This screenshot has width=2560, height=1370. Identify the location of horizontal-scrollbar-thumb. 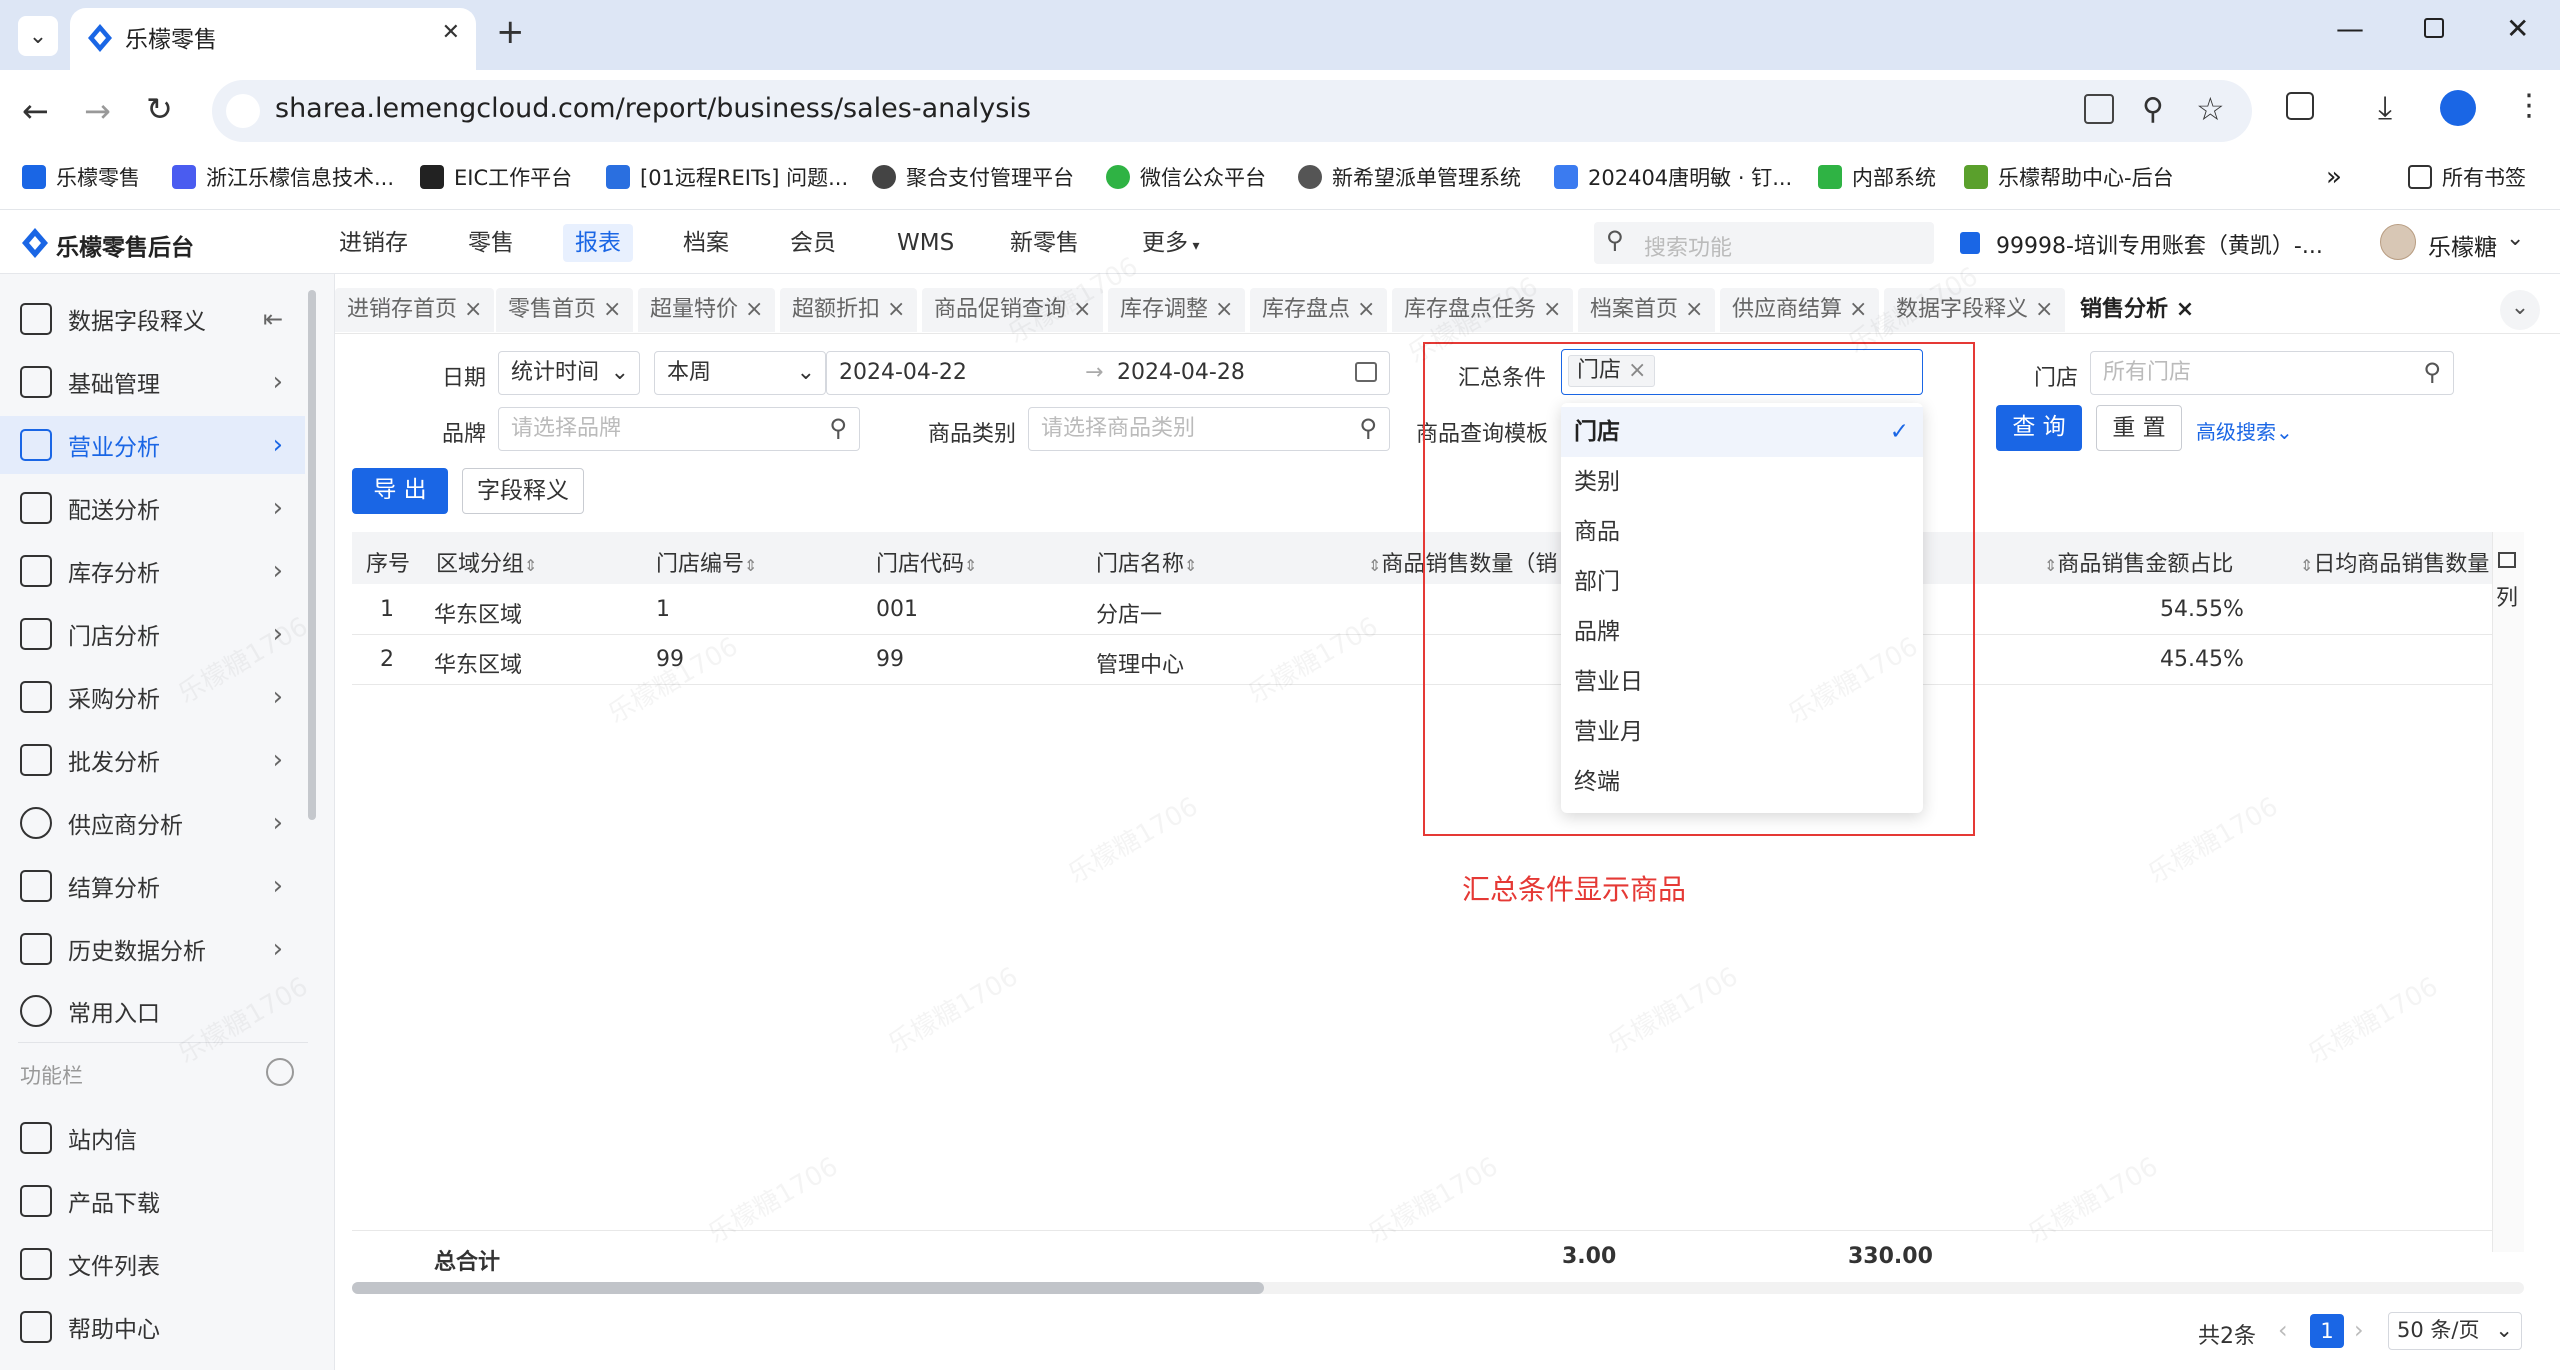
(808, 1288).